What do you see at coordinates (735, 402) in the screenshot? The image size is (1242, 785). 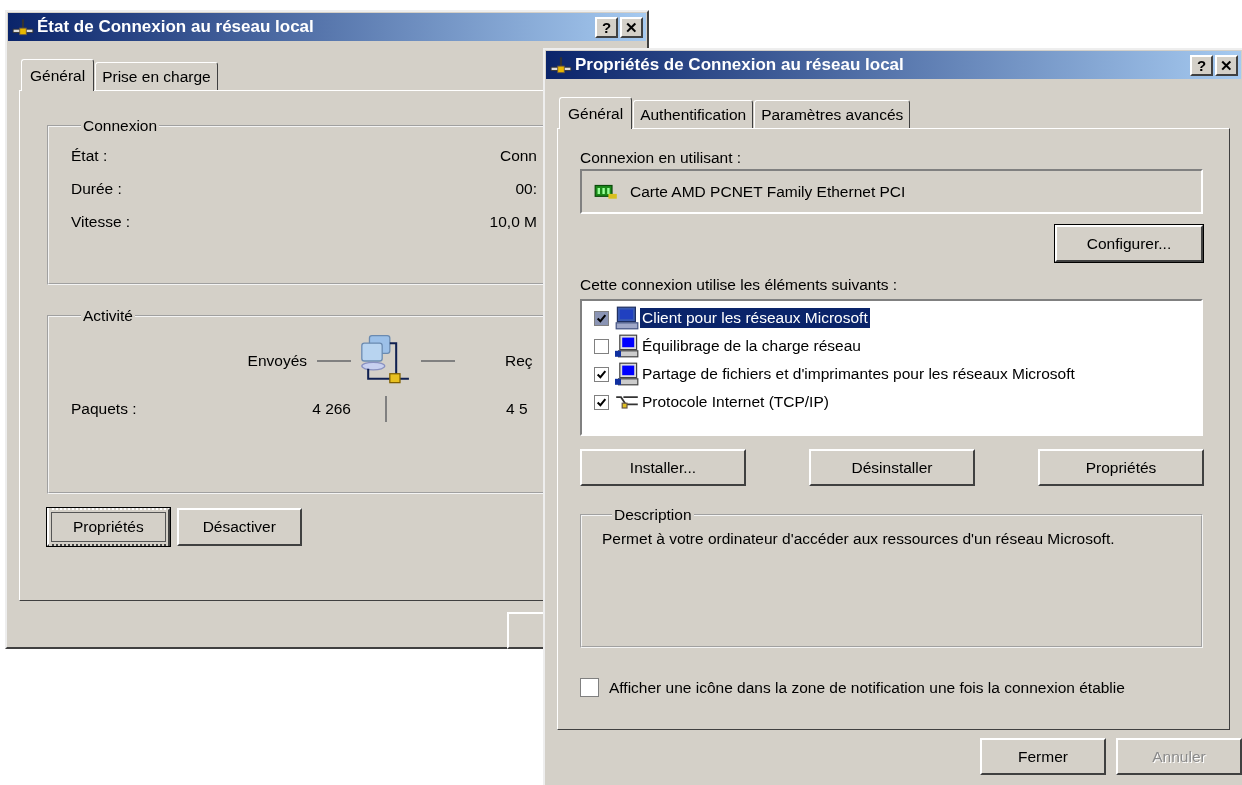 I see `list-item: Protocole Internet (TCP/IP)` at bounding box center [735, 402].